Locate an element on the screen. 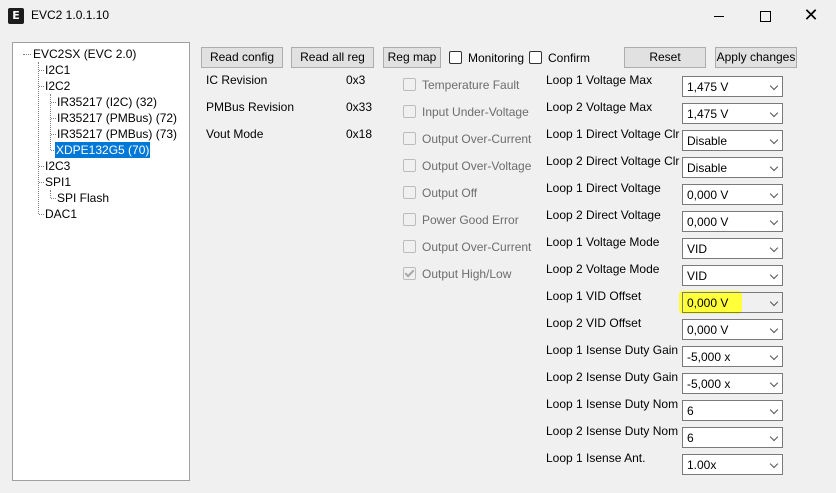  loop1-direct-voltage-select: 0,000 V is located at coordinates (732, 194).